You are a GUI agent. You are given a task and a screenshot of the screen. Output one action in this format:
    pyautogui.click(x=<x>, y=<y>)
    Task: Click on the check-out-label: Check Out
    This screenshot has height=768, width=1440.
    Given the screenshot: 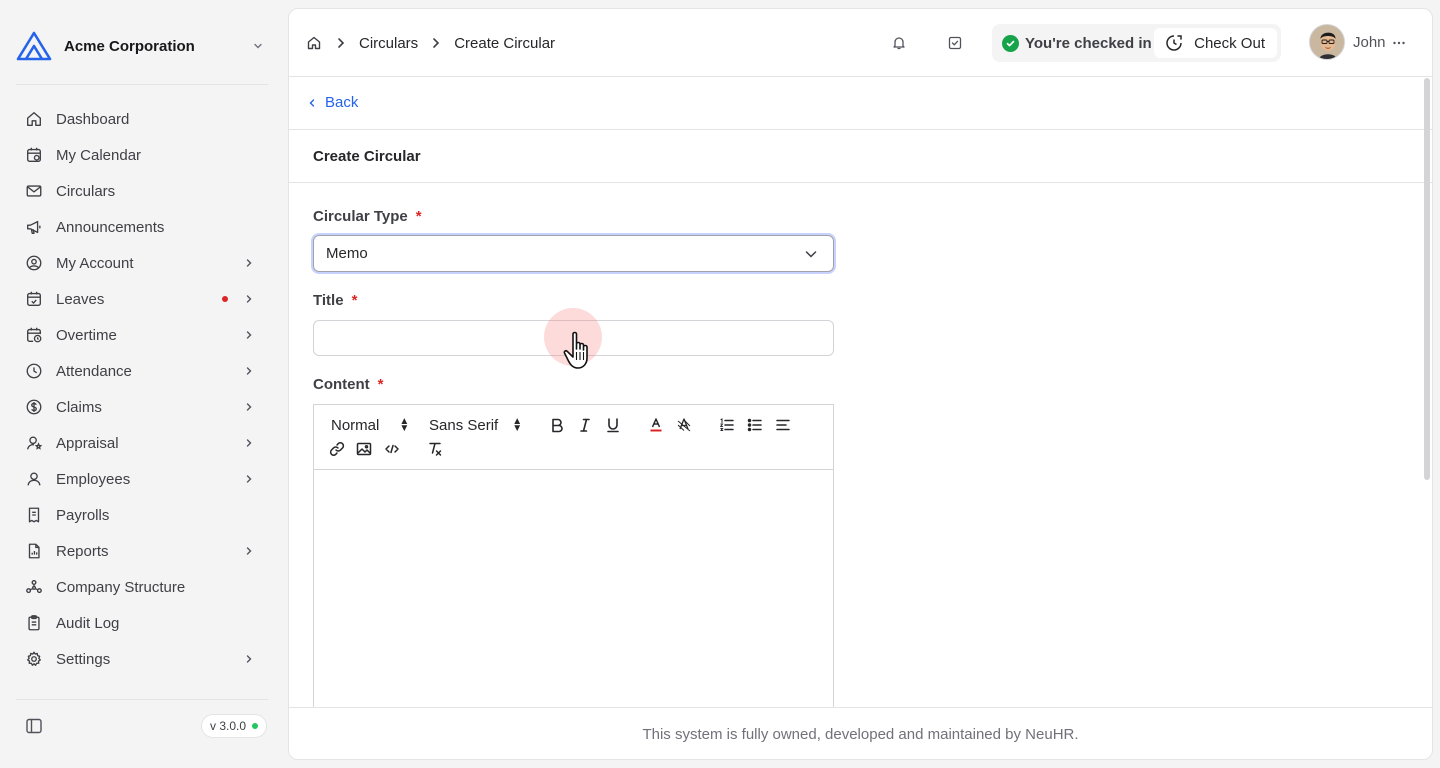 What is the action you would take?
    pyautogui.click(x=1229, y=43)
    